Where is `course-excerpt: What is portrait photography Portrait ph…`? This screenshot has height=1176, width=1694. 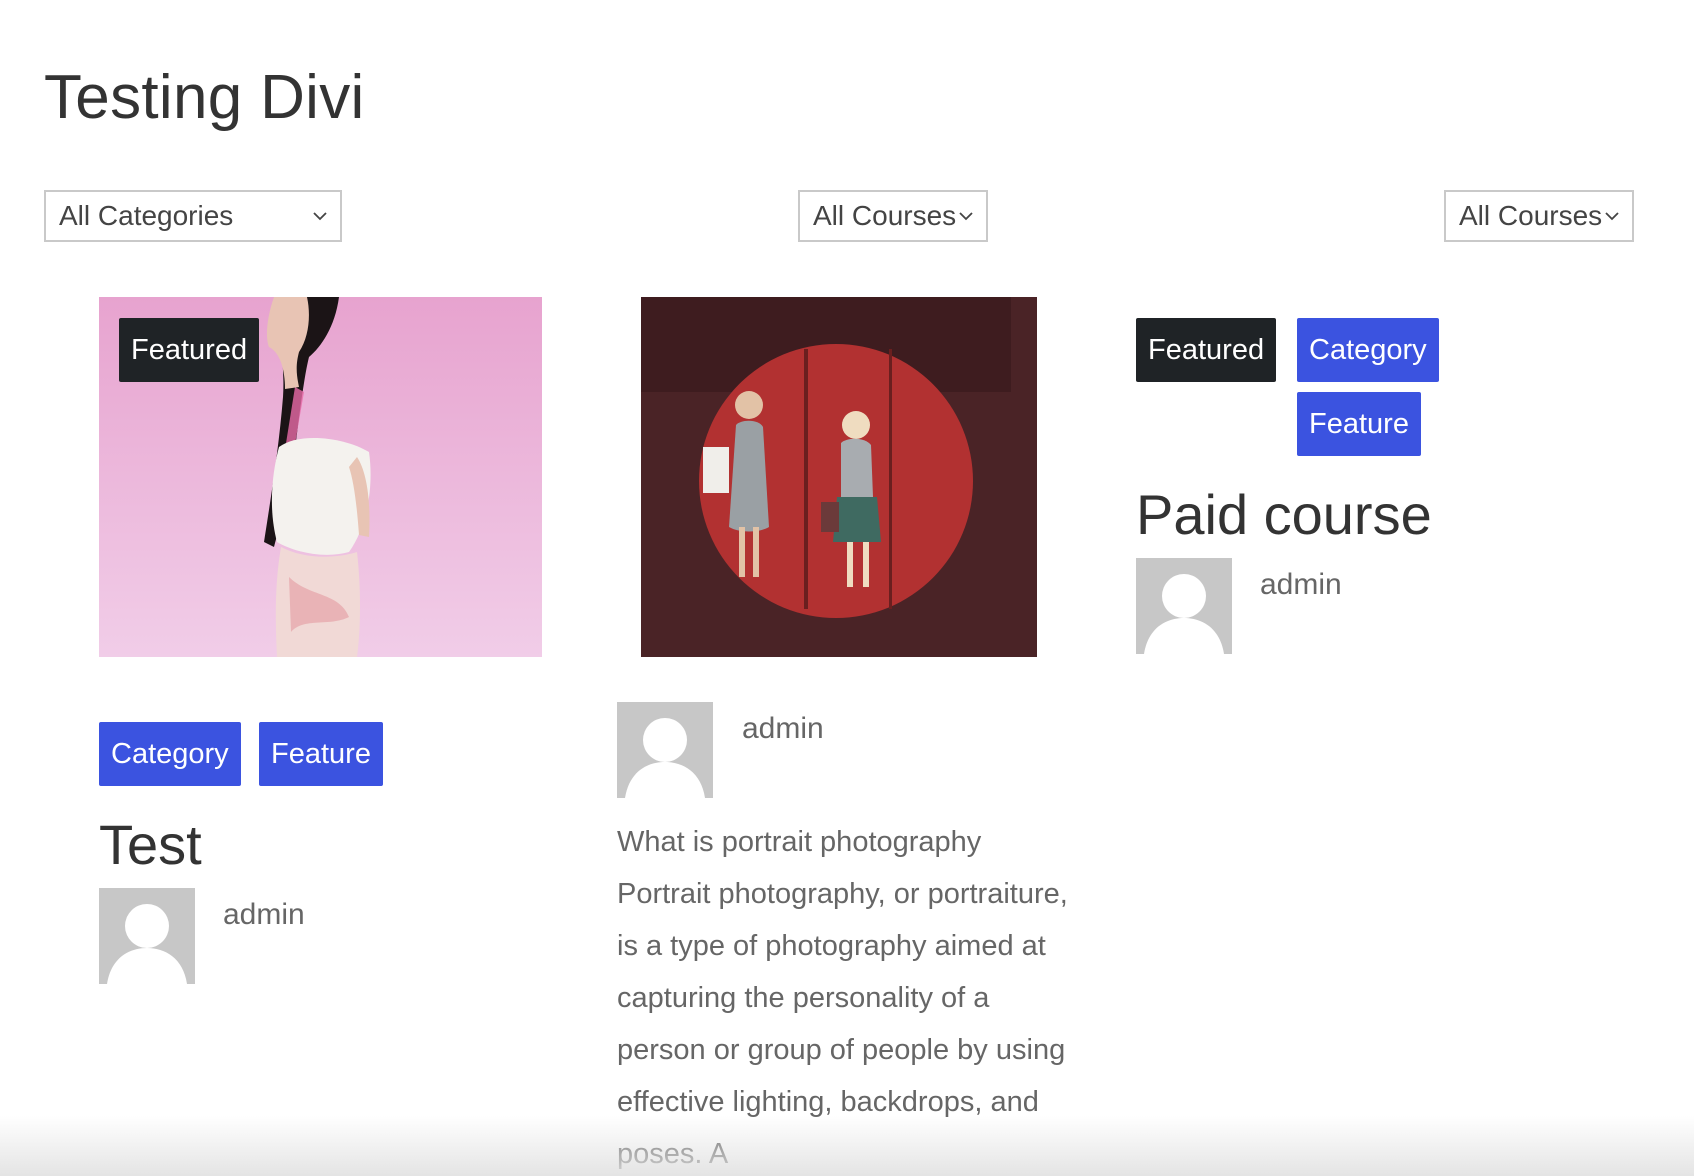
course-excerpt: What is portrait photography Portrait ph… is located at coordinates (842, 998).